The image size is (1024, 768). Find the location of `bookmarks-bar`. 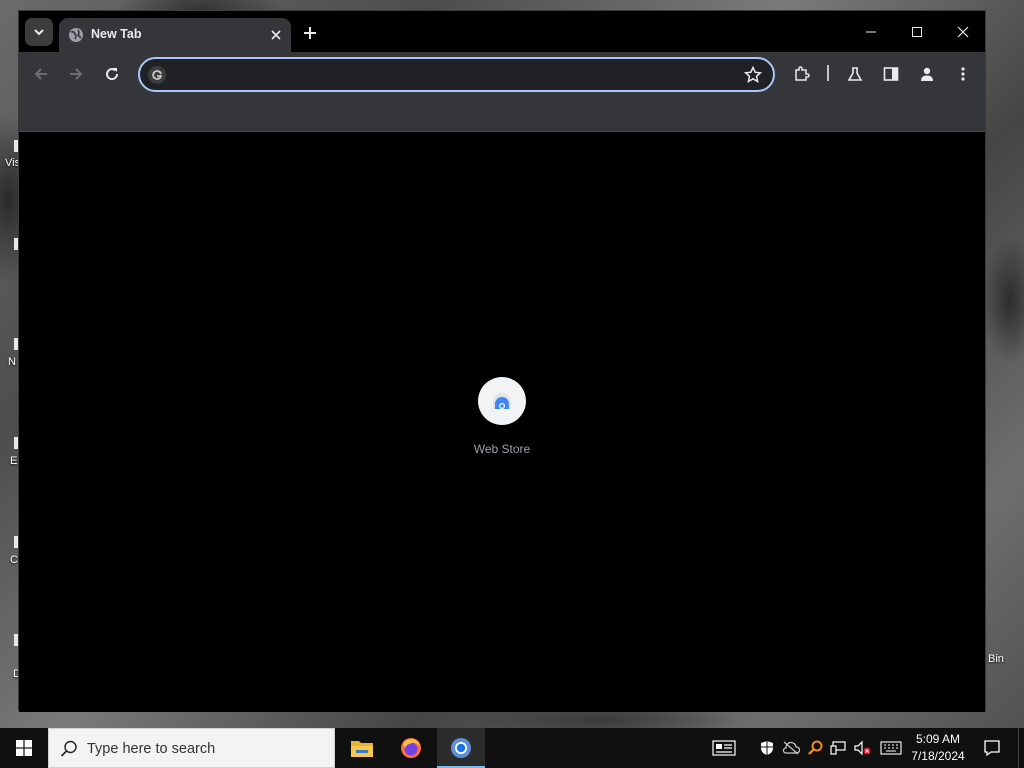

bookmarks-bar is located at coordinates (502, 114).